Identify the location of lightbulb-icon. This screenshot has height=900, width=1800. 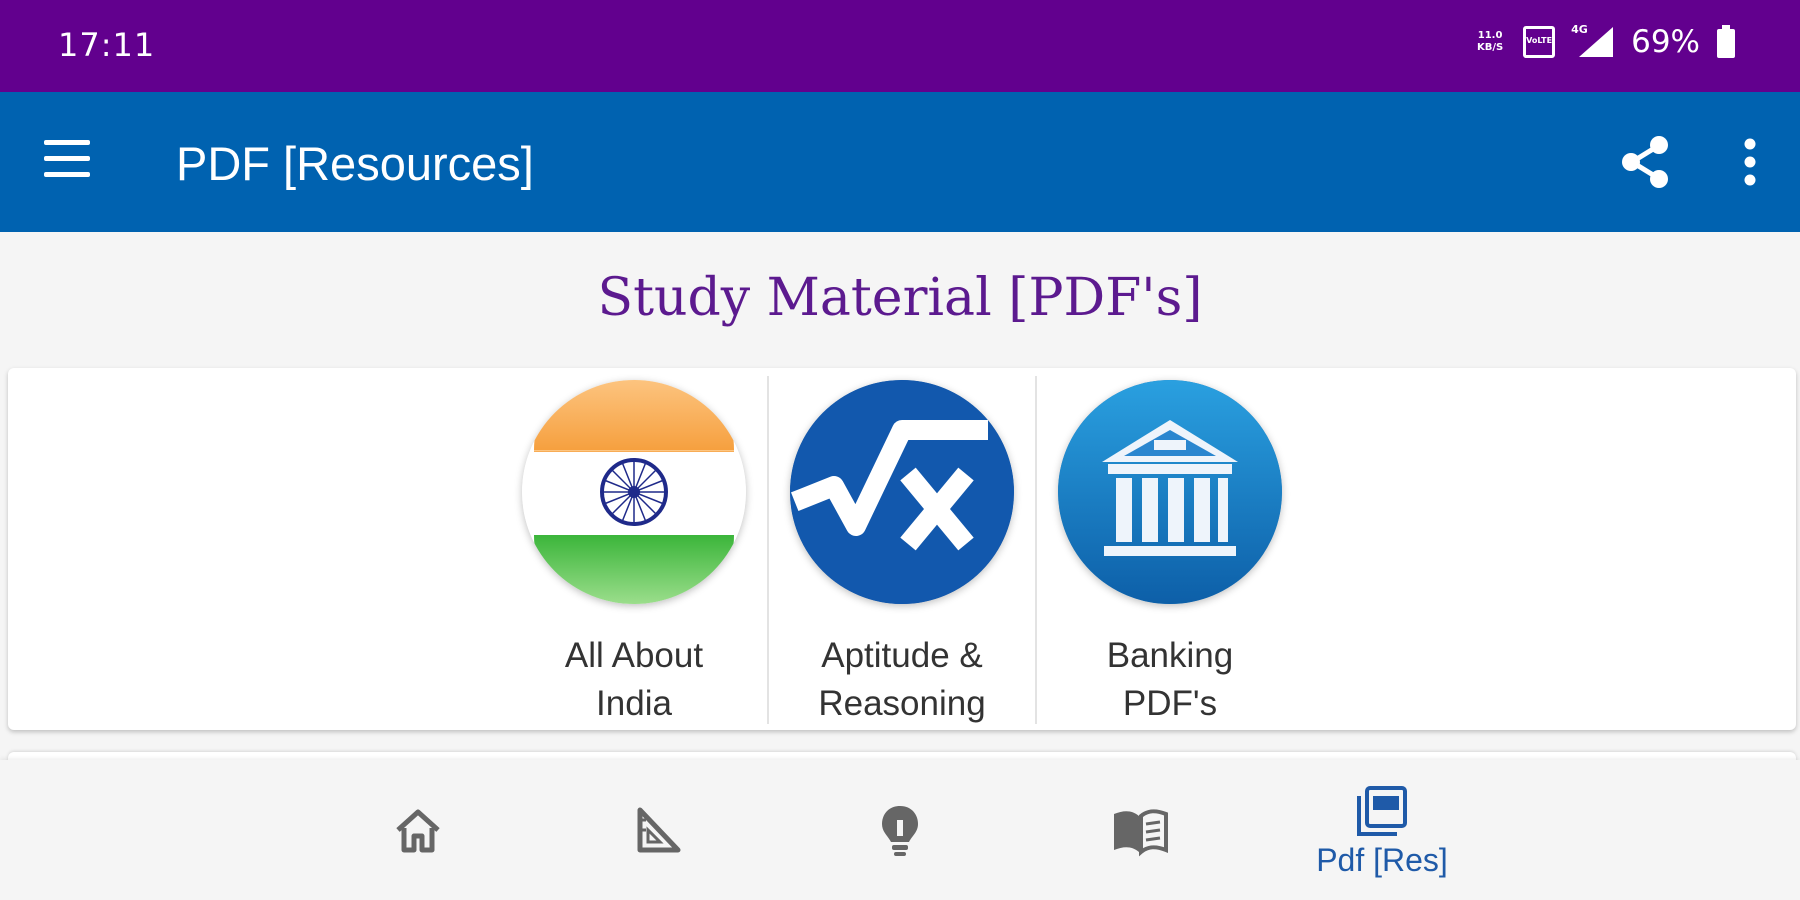
(900, 831).